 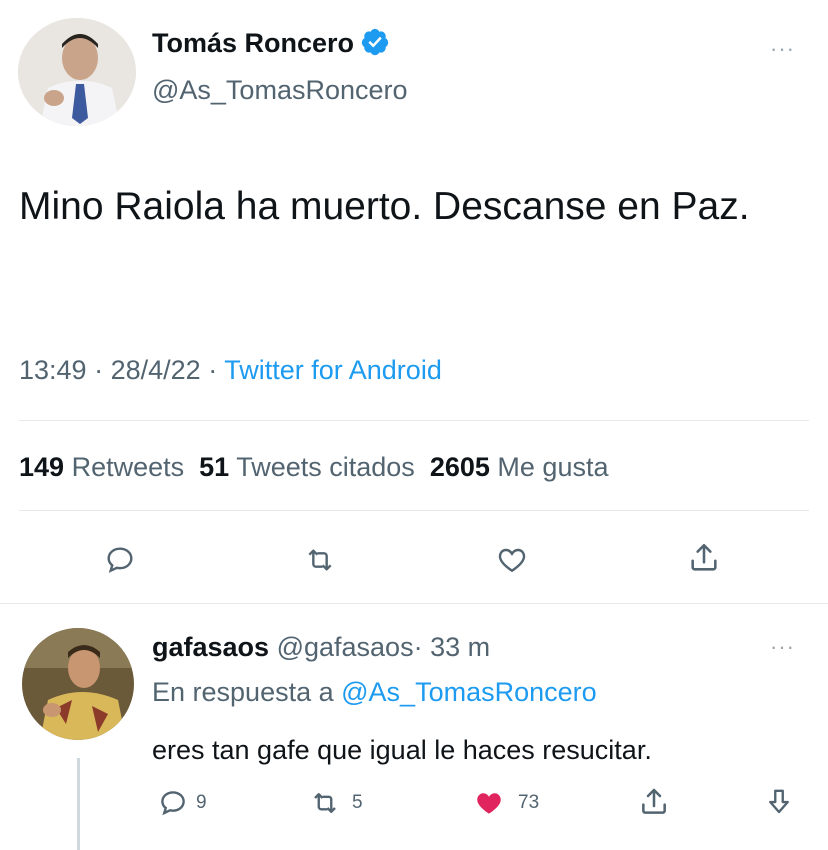 What do you see at coordinates (210, 647) in the screenshot?
I see `reply-author-name: gafasaos` at bounding box center [210, 647].